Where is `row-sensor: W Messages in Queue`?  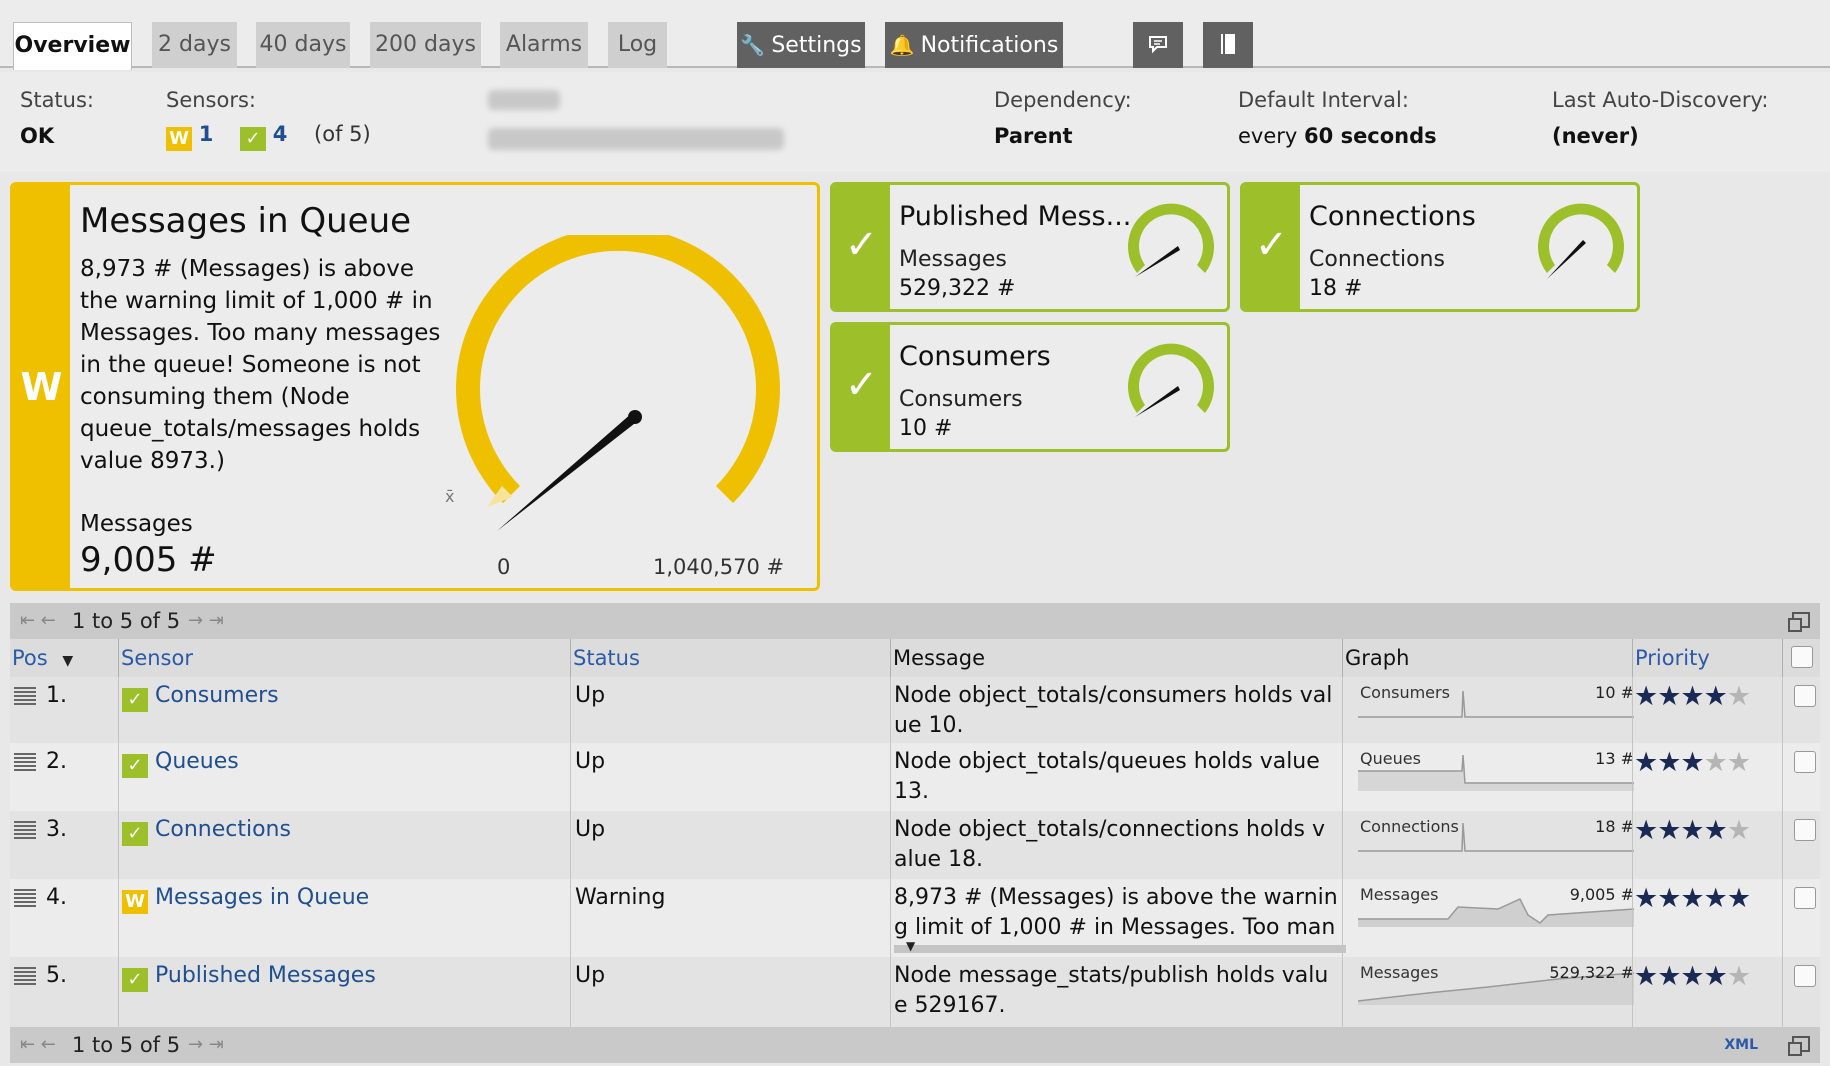 row-sensor: W Messages in Queue is located at coordinates (245, 899).